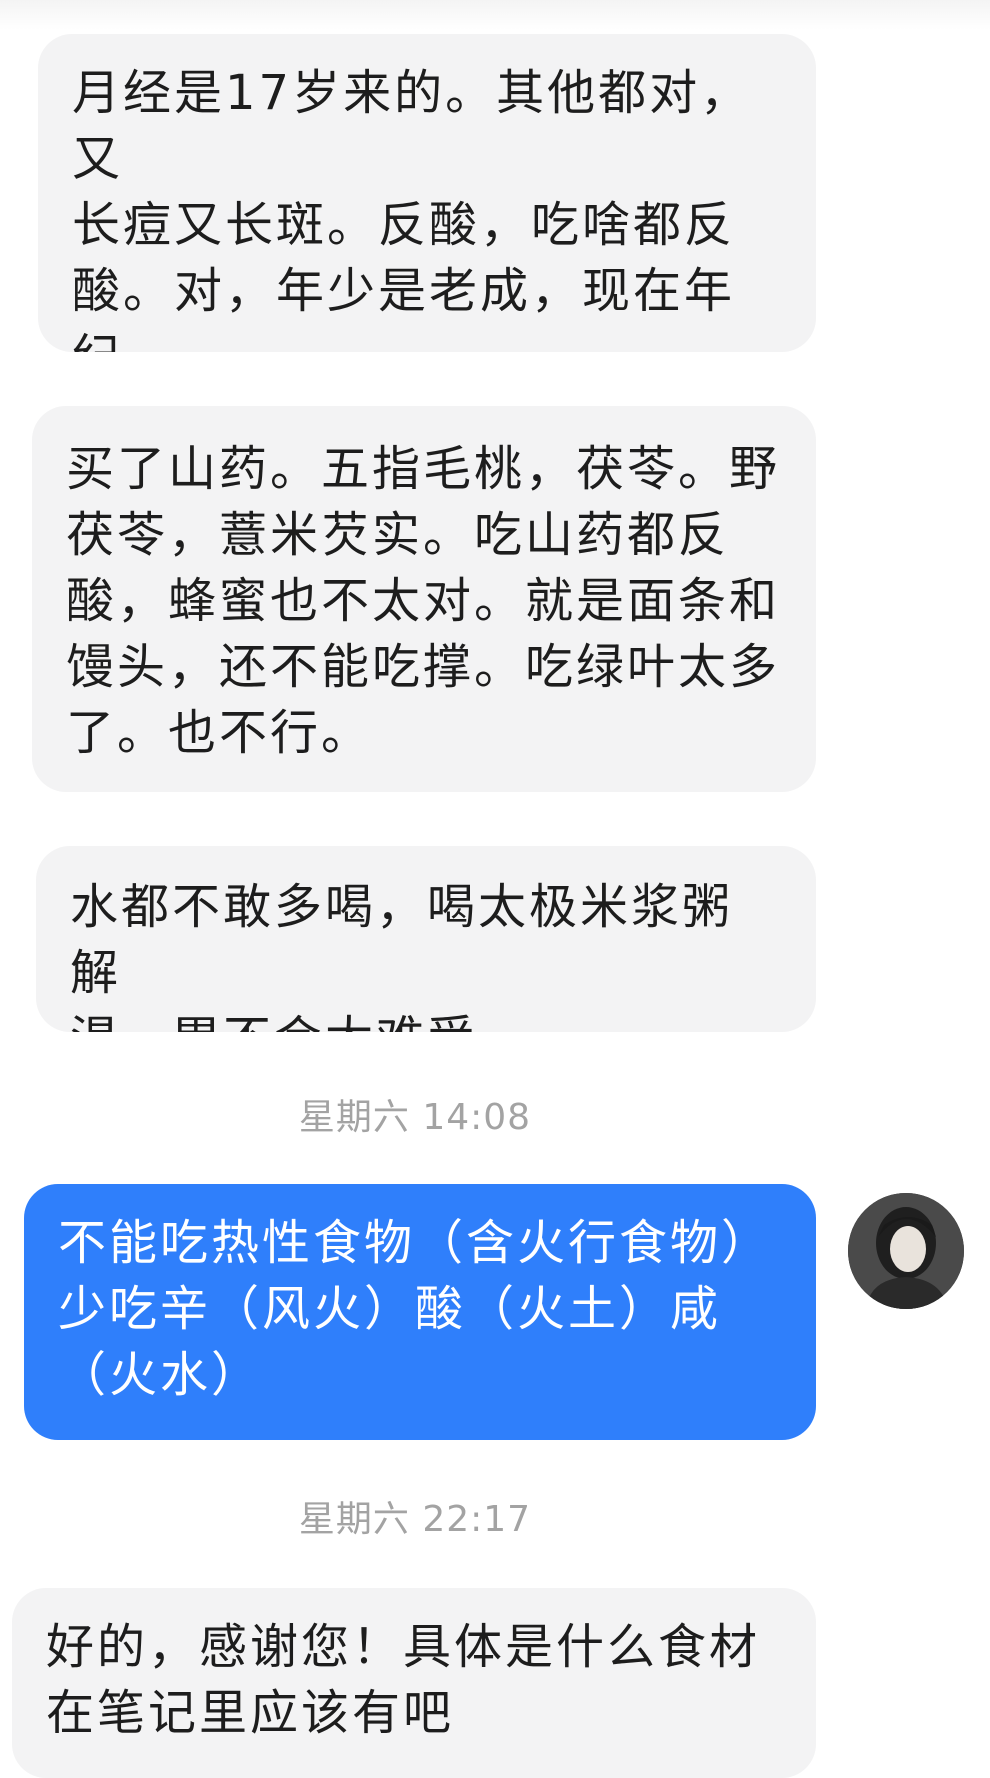 The image size is (990, 1778). I want to click on timestamp: 星期六 22:17, so click(415, 1519).